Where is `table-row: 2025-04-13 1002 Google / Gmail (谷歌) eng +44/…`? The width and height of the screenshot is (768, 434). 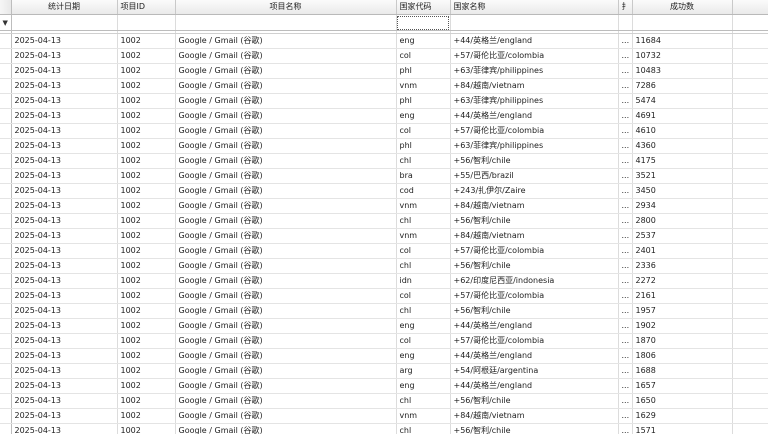 table-row: 2025-04-13 1002 Google / Gmail (谷歌) eng +44/… is located at coordinates (384, 386).